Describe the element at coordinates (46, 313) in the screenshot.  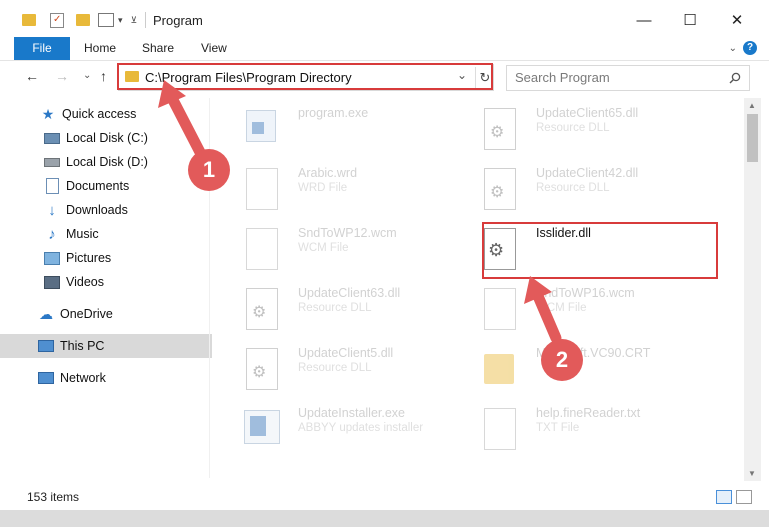
I see `cloud-icon: ☁` at that location.